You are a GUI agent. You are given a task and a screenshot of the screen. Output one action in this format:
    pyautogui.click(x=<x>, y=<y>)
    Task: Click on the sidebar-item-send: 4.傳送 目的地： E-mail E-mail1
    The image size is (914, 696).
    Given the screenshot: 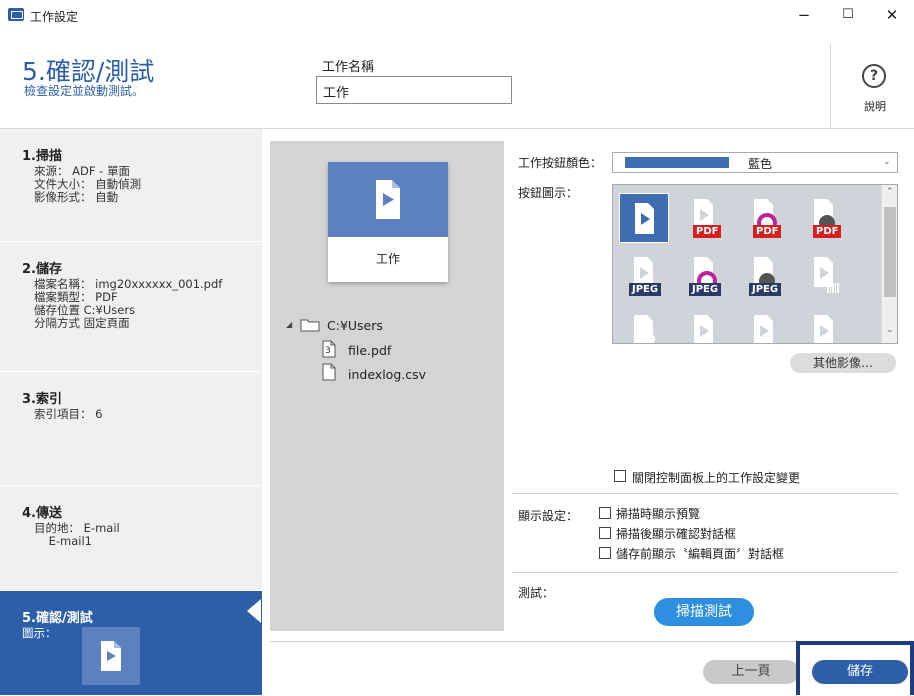 What is the action you would take?
    pyautogui.click(x=131, y=538)
    